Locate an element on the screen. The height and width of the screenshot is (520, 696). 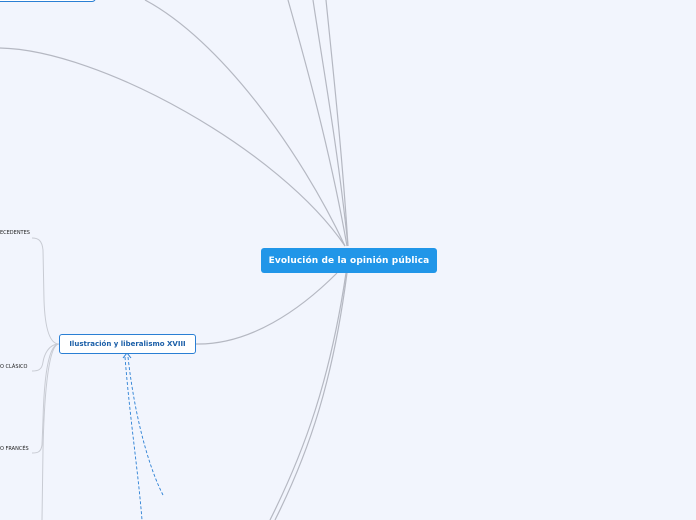
topleft-topic-node is located at coordinates (48, 1).